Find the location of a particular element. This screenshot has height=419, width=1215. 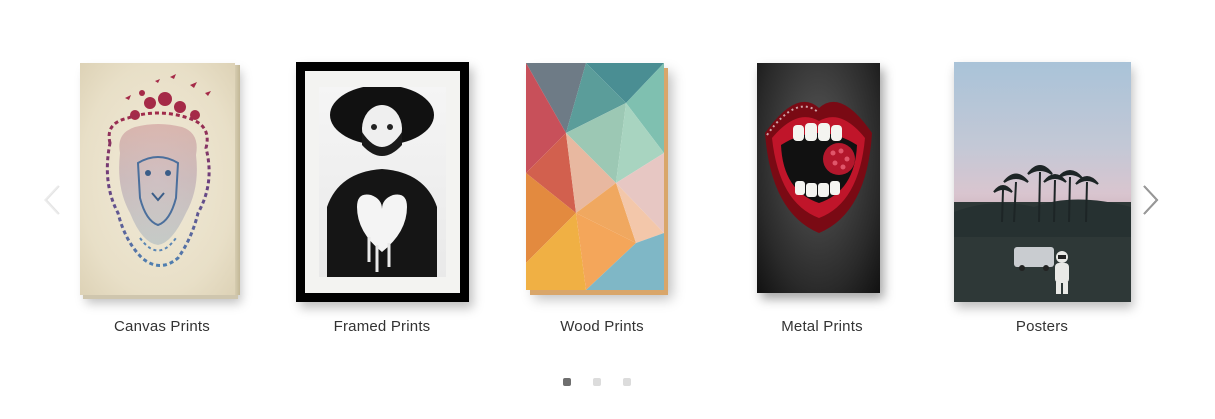

frame-mat is located at coordinates (382, 182).